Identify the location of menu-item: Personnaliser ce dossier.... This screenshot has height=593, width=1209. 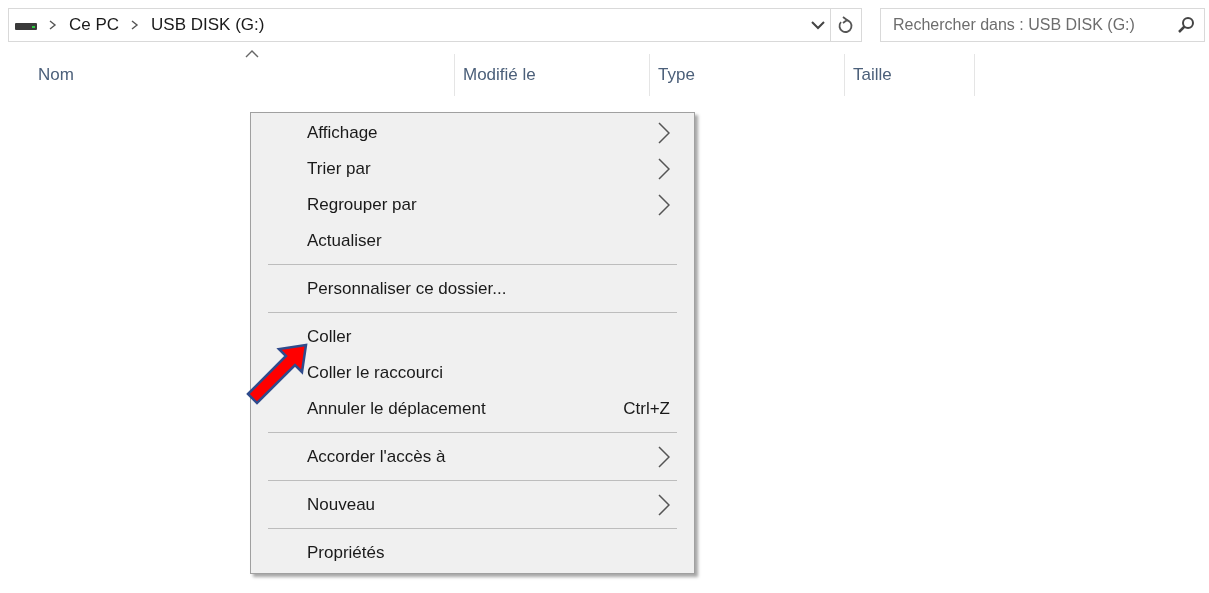
(472, 289).